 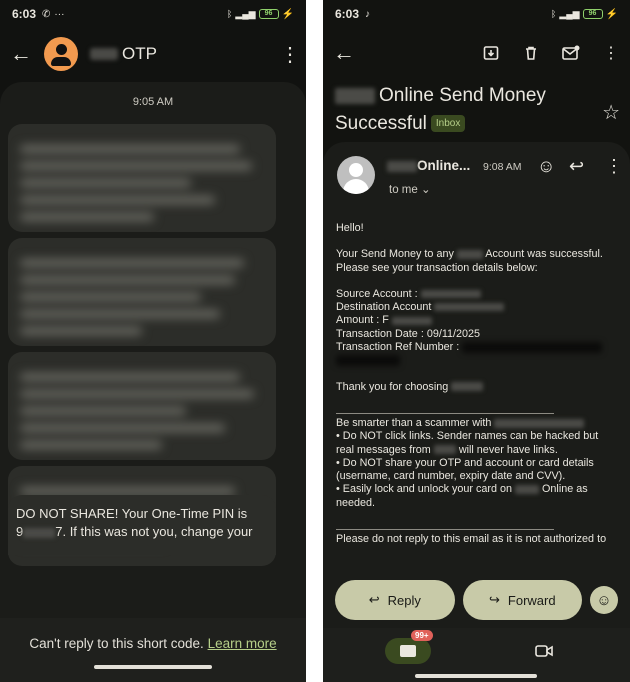 I want to click on reply-arrow-icon: ↩, so click(x=576, y=166).